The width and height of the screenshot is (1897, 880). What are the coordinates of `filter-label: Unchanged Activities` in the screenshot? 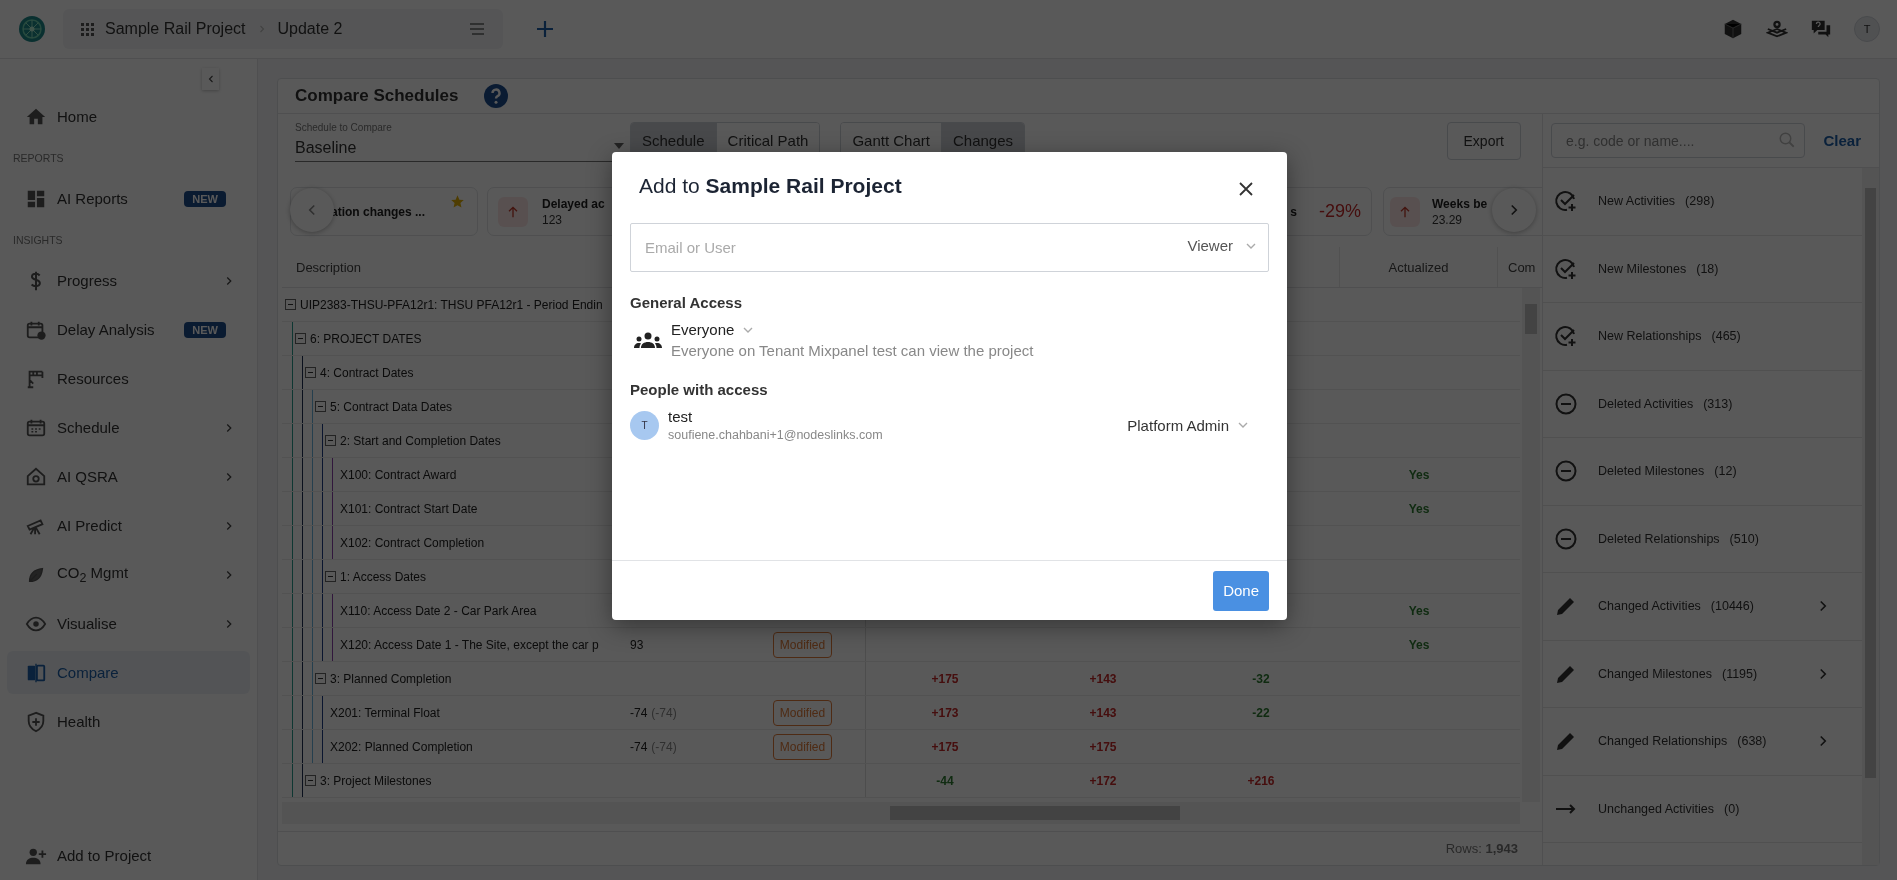 It's located at (1656, 808).